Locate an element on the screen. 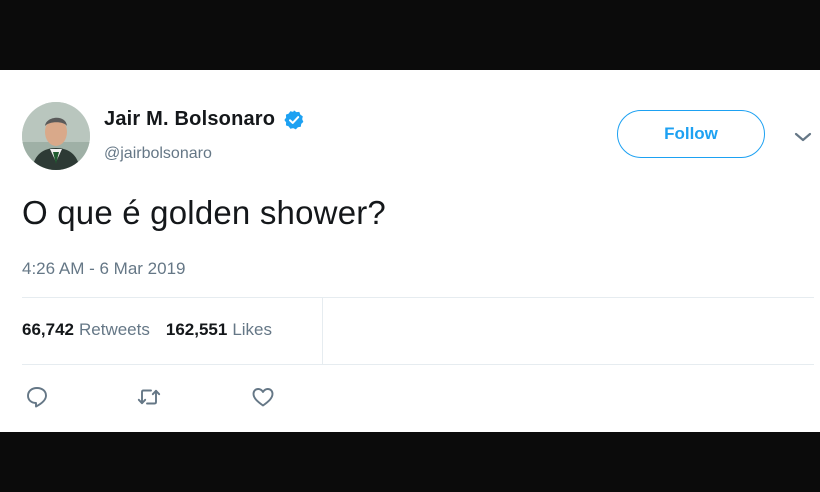  likes-stat: 162,551 Likes is located at coordinates (219, 330).